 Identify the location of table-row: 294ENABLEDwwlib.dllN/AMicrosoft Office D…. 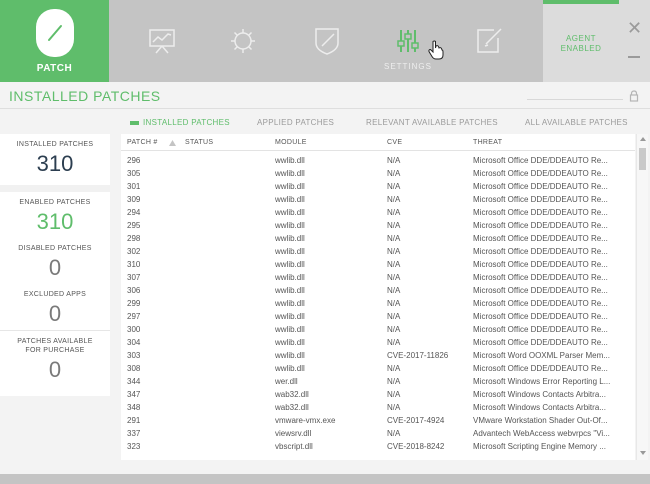
(378, 212).